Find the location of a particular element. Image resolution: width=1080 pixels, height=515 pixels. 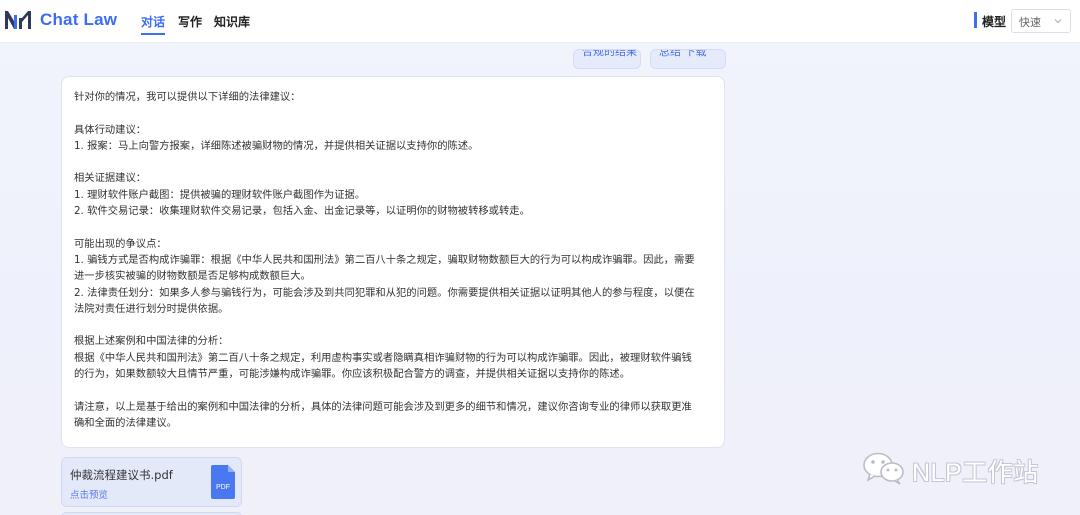

tab-knowledge-base: 知识库 is located at coordinates (232, 21).